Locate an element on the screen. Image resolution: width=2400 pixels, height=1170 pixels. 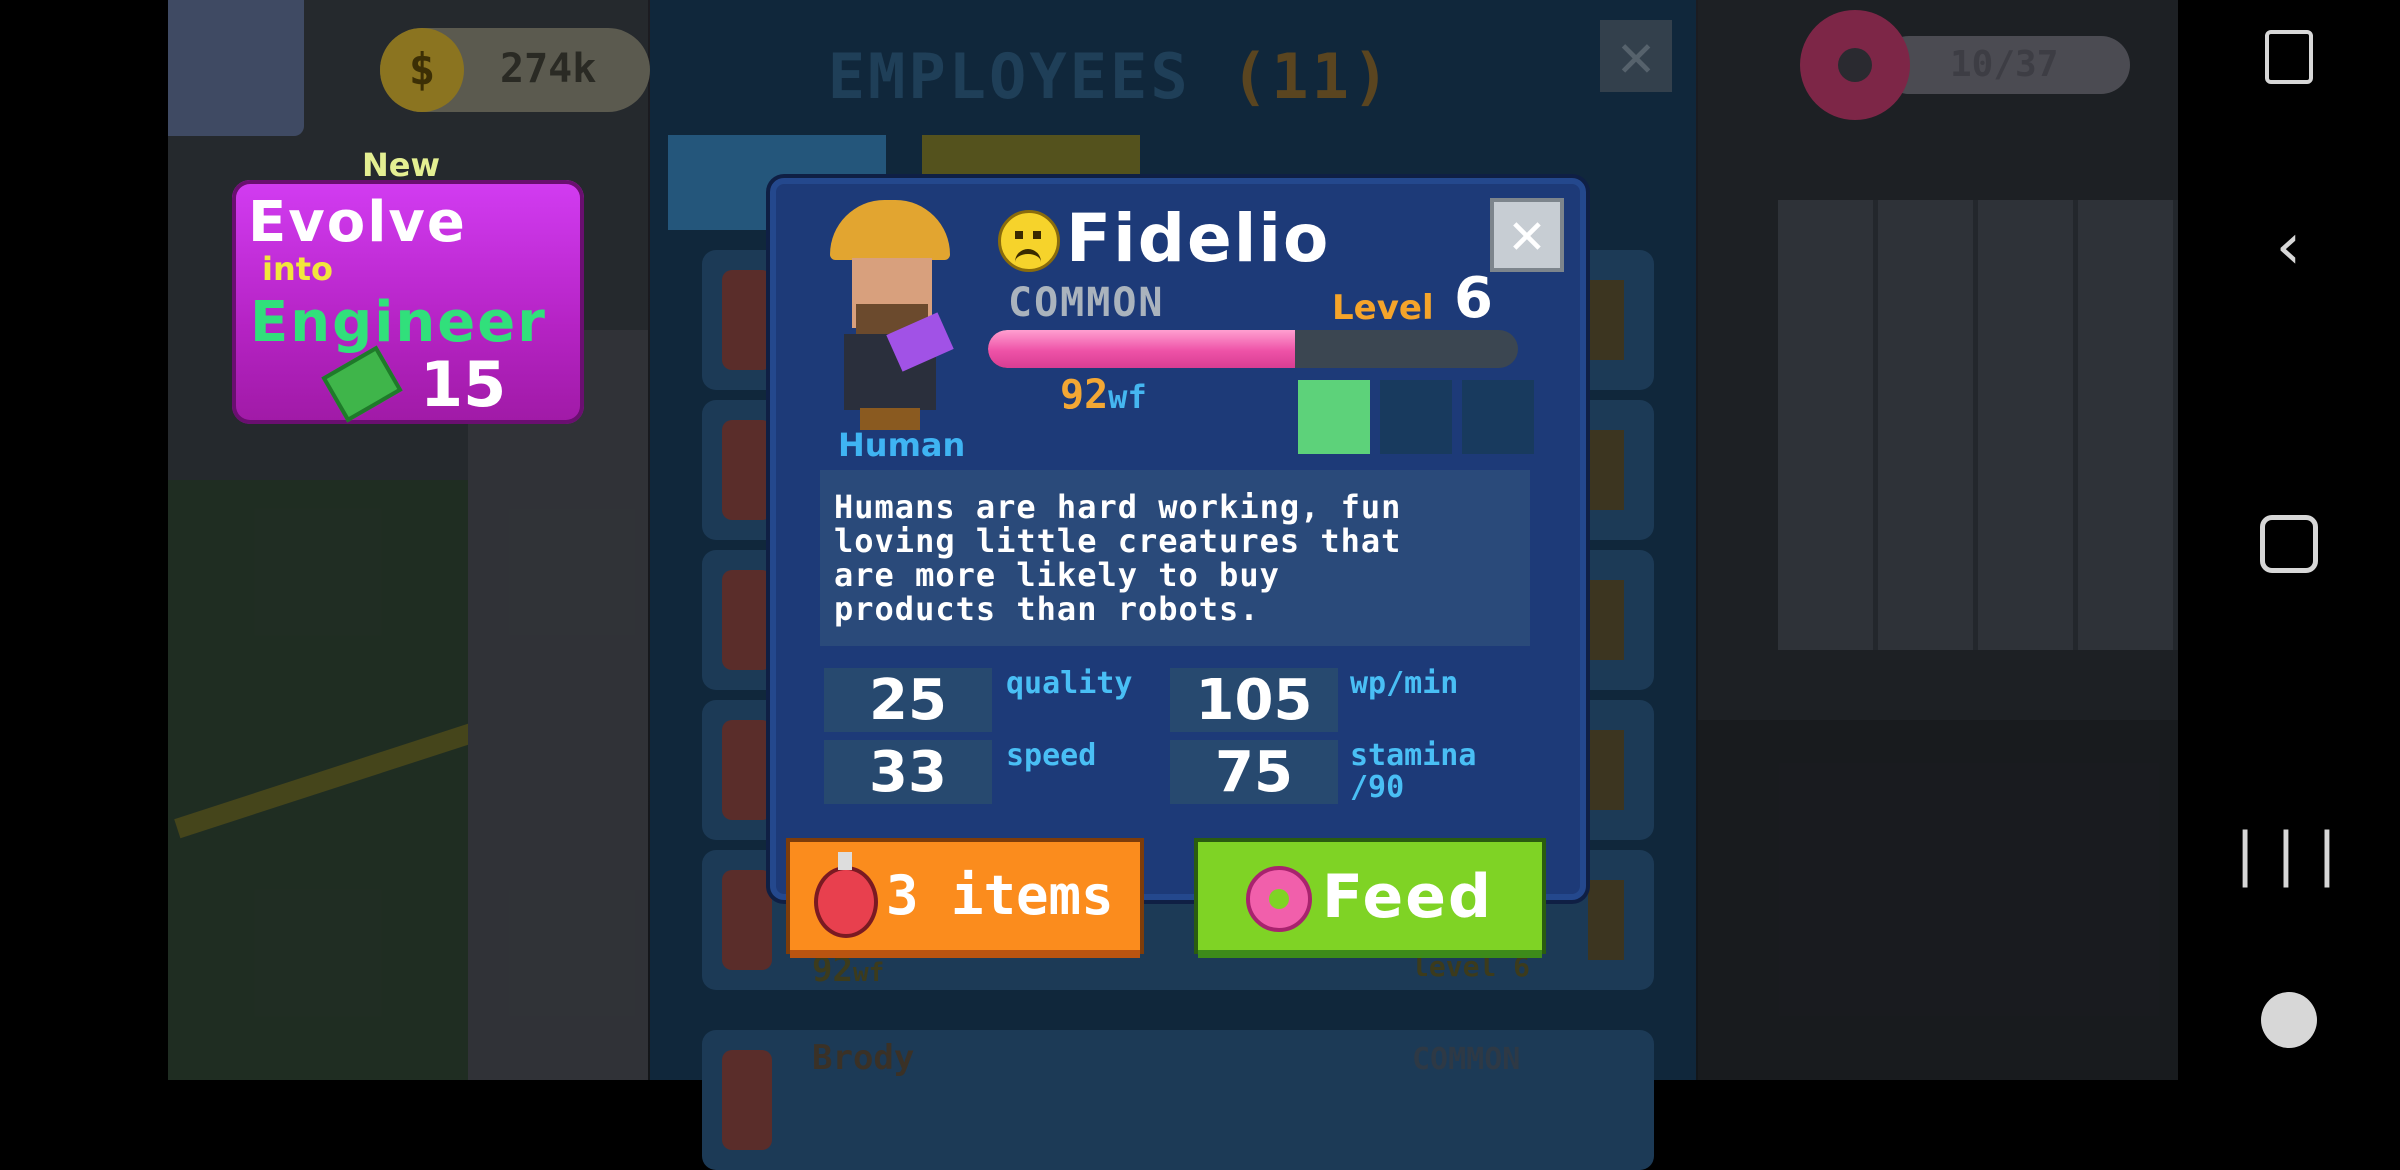
evolve-line1: Evolve is located at coordinates (357, 222).